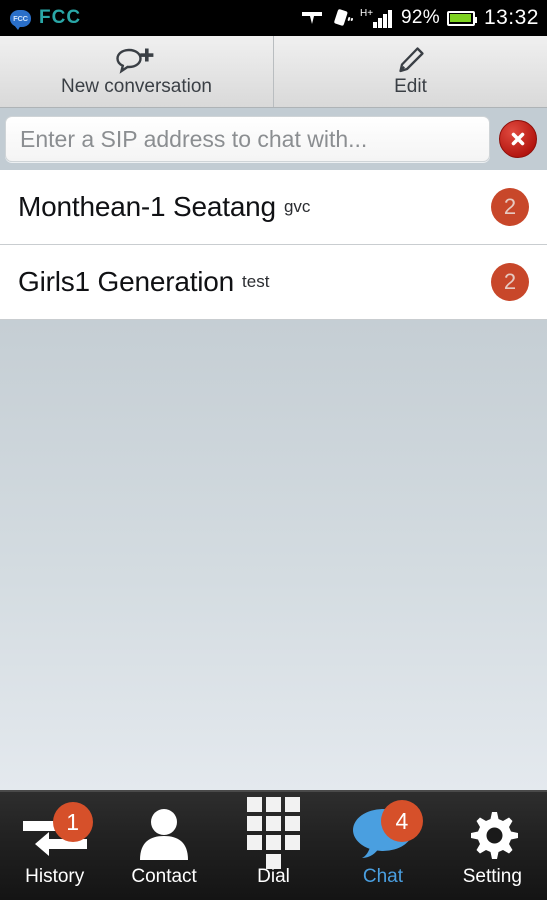  What do you see at coordinates (382, 876) in the screenshot?
I see `nav-label-chat: Chat` at bounding box center [382, 876].